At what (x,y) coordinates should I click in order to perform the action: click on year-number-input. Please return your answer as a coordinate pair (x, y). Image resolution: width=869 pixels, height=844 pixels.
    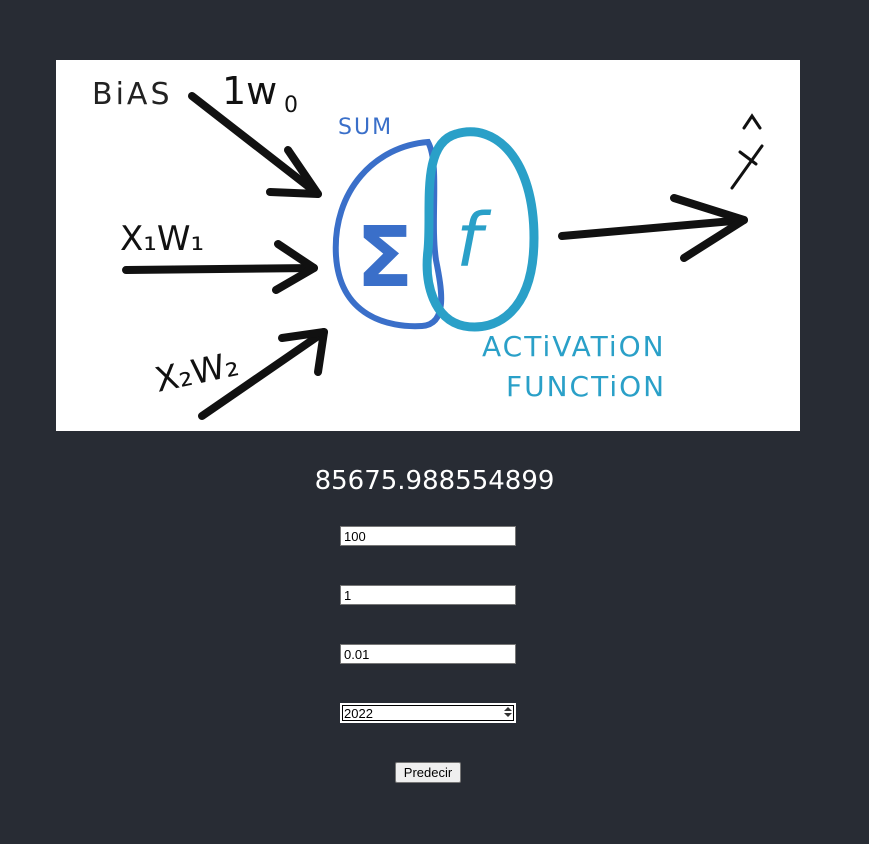
    Looking at the image, I should click on (428, 713).